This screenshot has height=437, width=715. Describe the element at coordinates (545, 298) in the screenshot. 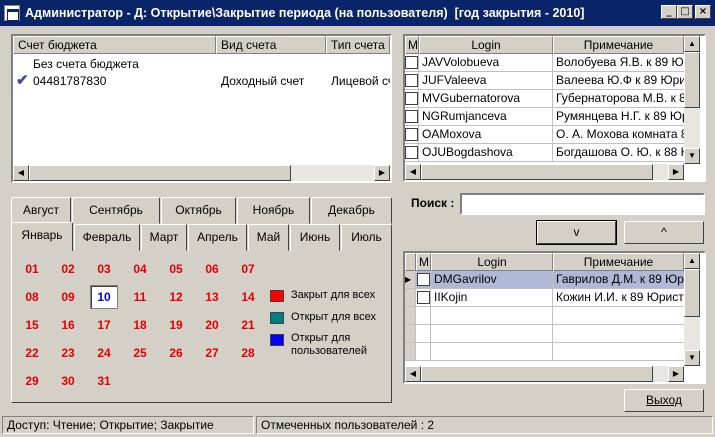

I see `selected-user-row: IIKojin Кожин И.И. к 89 Юристы` at that location.